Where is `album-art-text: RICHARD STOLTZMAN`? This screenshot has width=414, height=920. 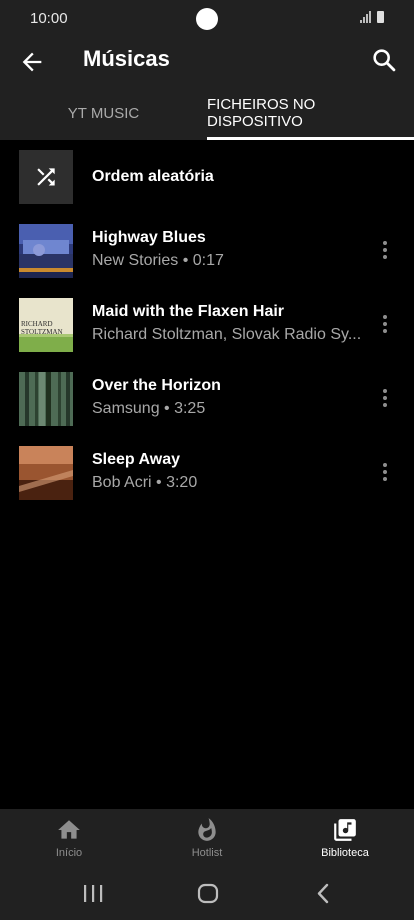 album-art-text: RICHARD STOLTZMAN is located at coordinates (42, 328).